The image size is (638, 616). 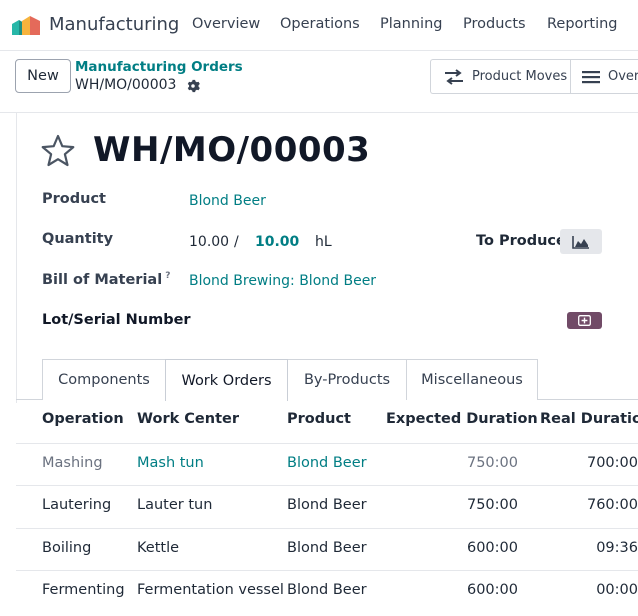 What do you see at coordinates (26, 25) in the screenshot?
I see `manufacturing-logo-icon` at bounding box center [26, 25].